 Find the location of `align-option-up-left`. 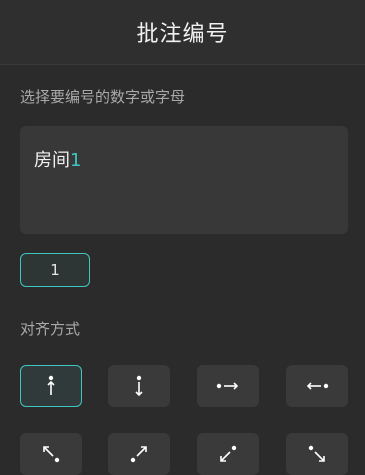

align-option-up-left is located at coordinates (51, 454).